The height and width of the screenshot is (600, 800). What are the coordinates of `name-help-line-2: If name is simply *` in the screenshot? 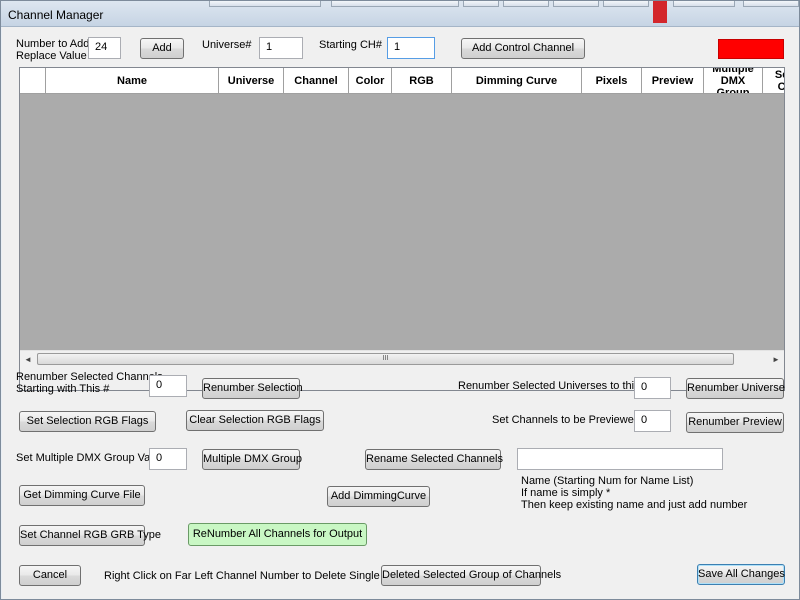 It's located at (566, 493).